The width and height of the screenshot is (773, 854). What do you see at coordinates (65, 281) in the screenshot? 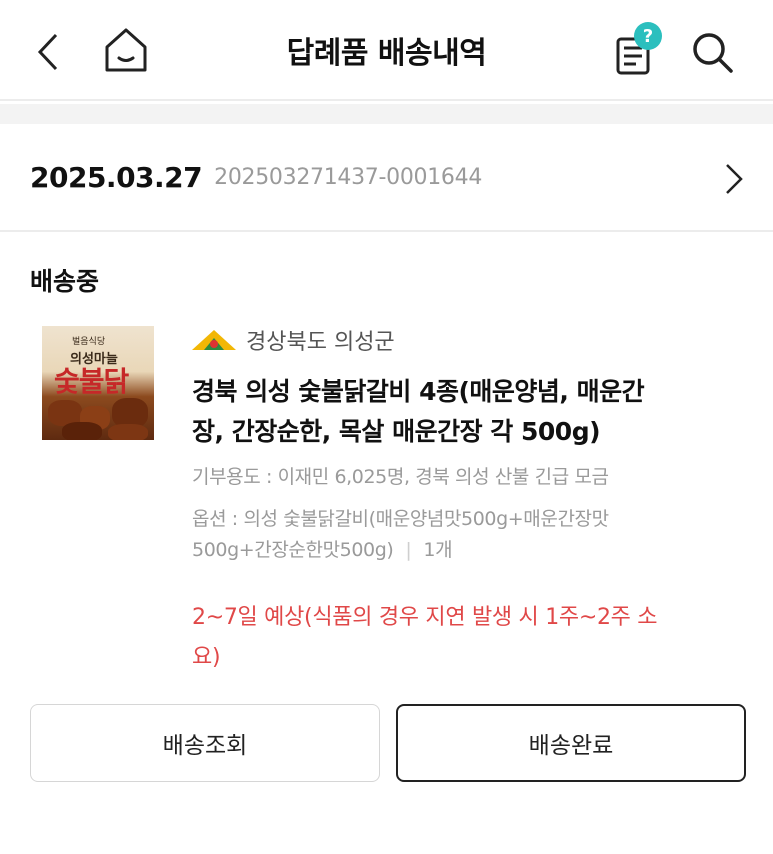
I see `shipment-status: 배송중` at bounding box center [65, 281].